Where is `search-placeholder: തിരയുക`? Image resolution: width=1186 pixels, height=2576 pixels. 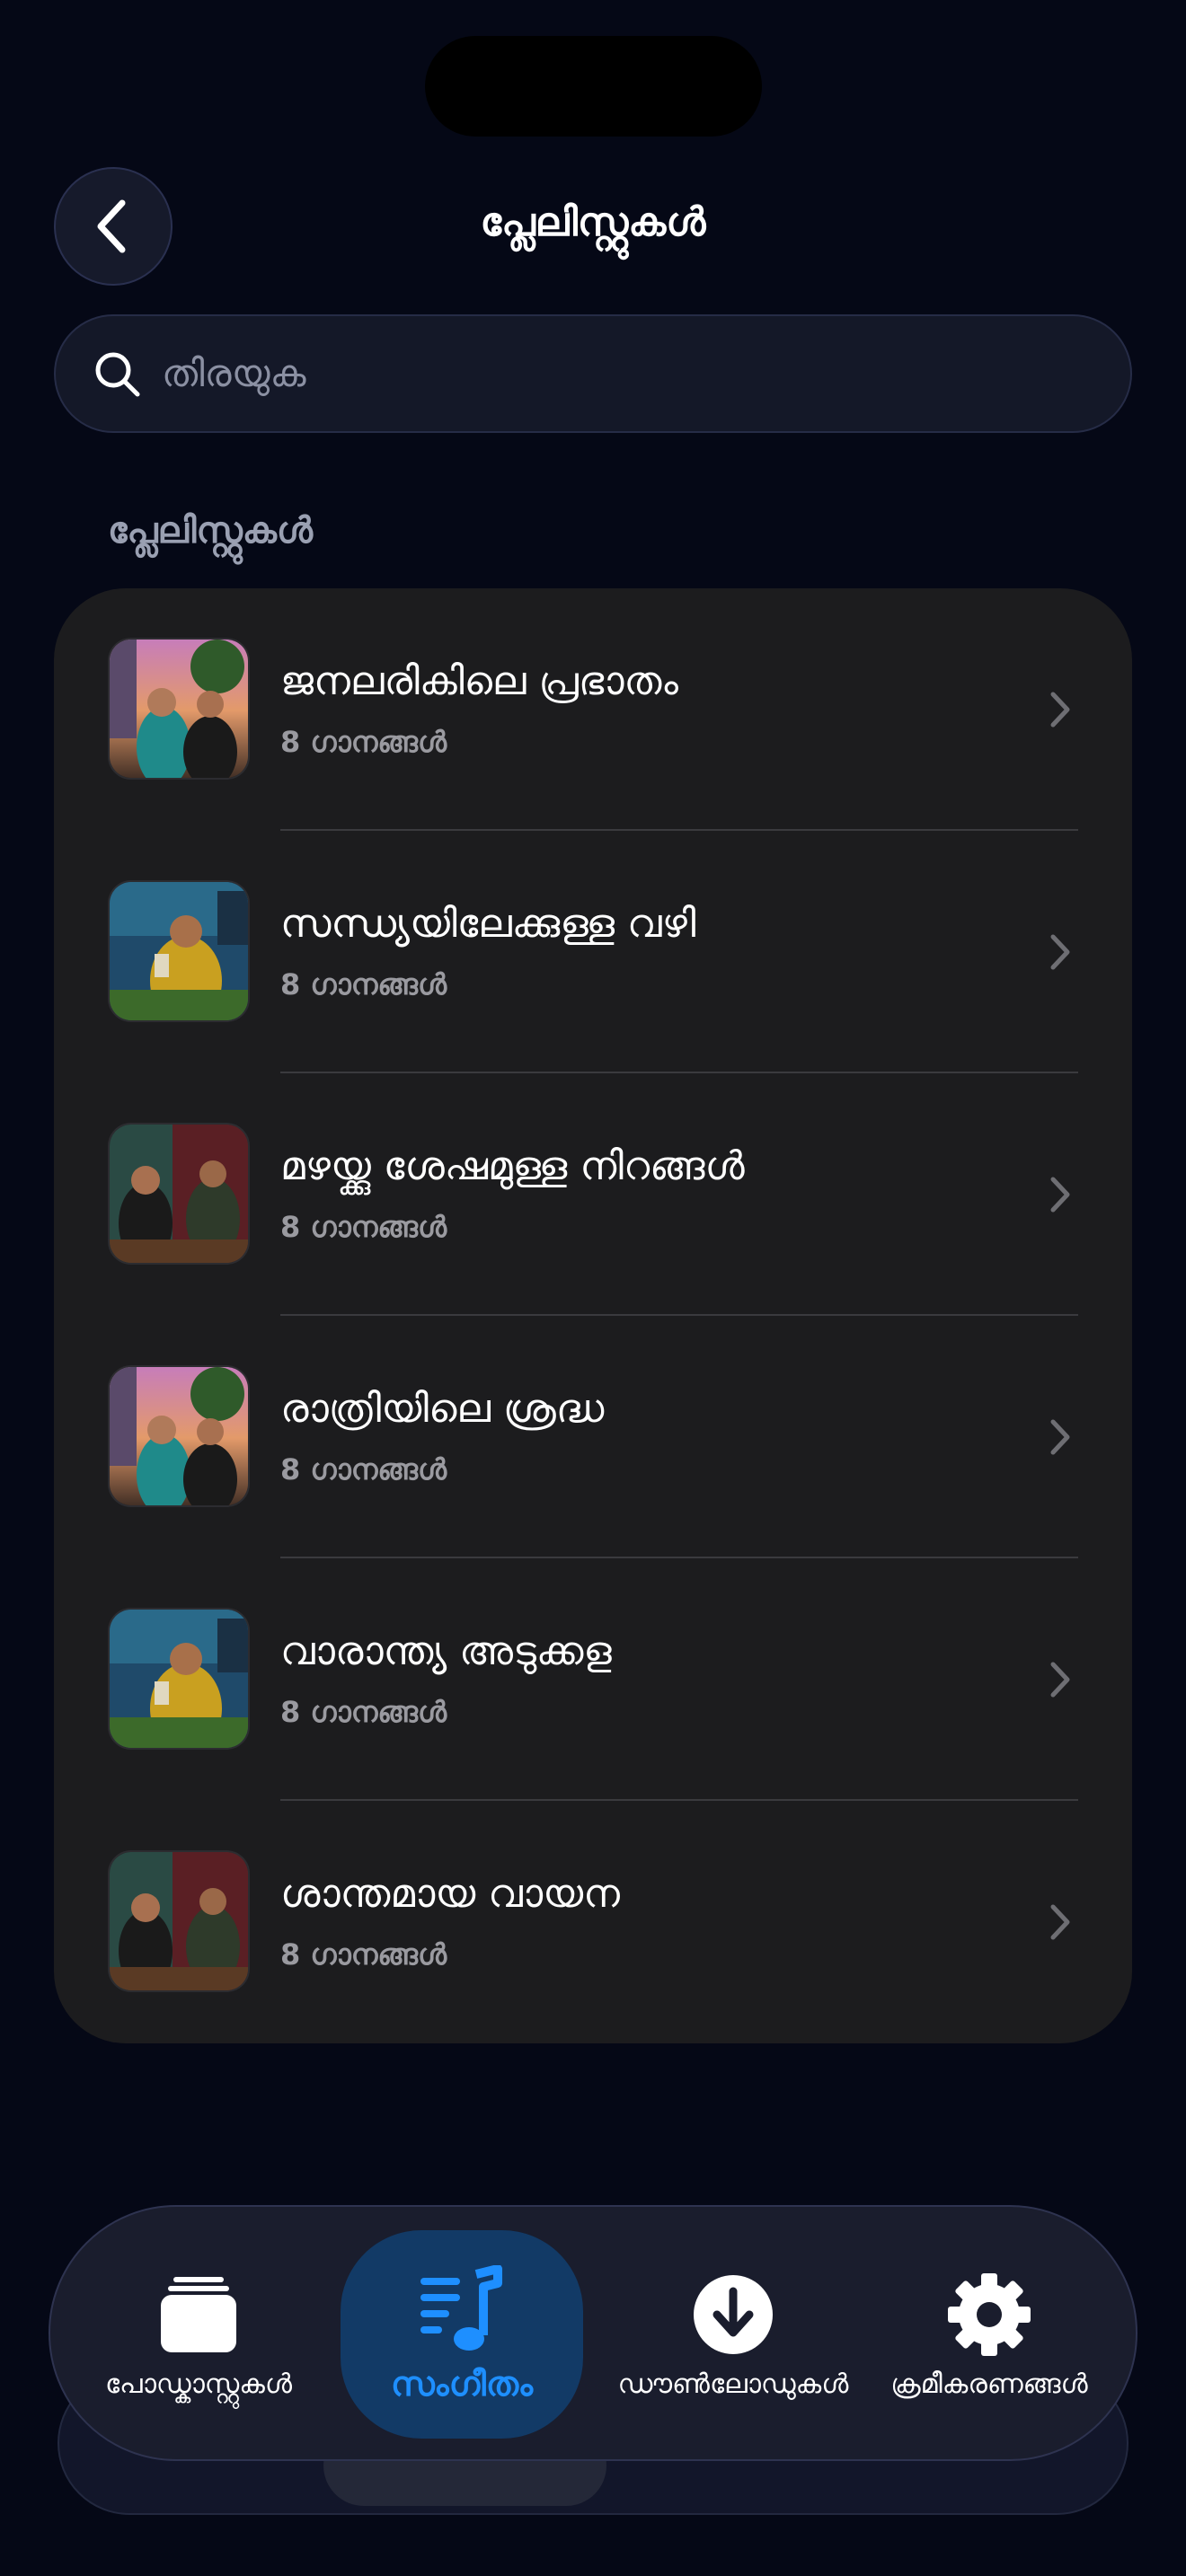
search-placeholder: തിരയുക is located at coordinates (234, 373).